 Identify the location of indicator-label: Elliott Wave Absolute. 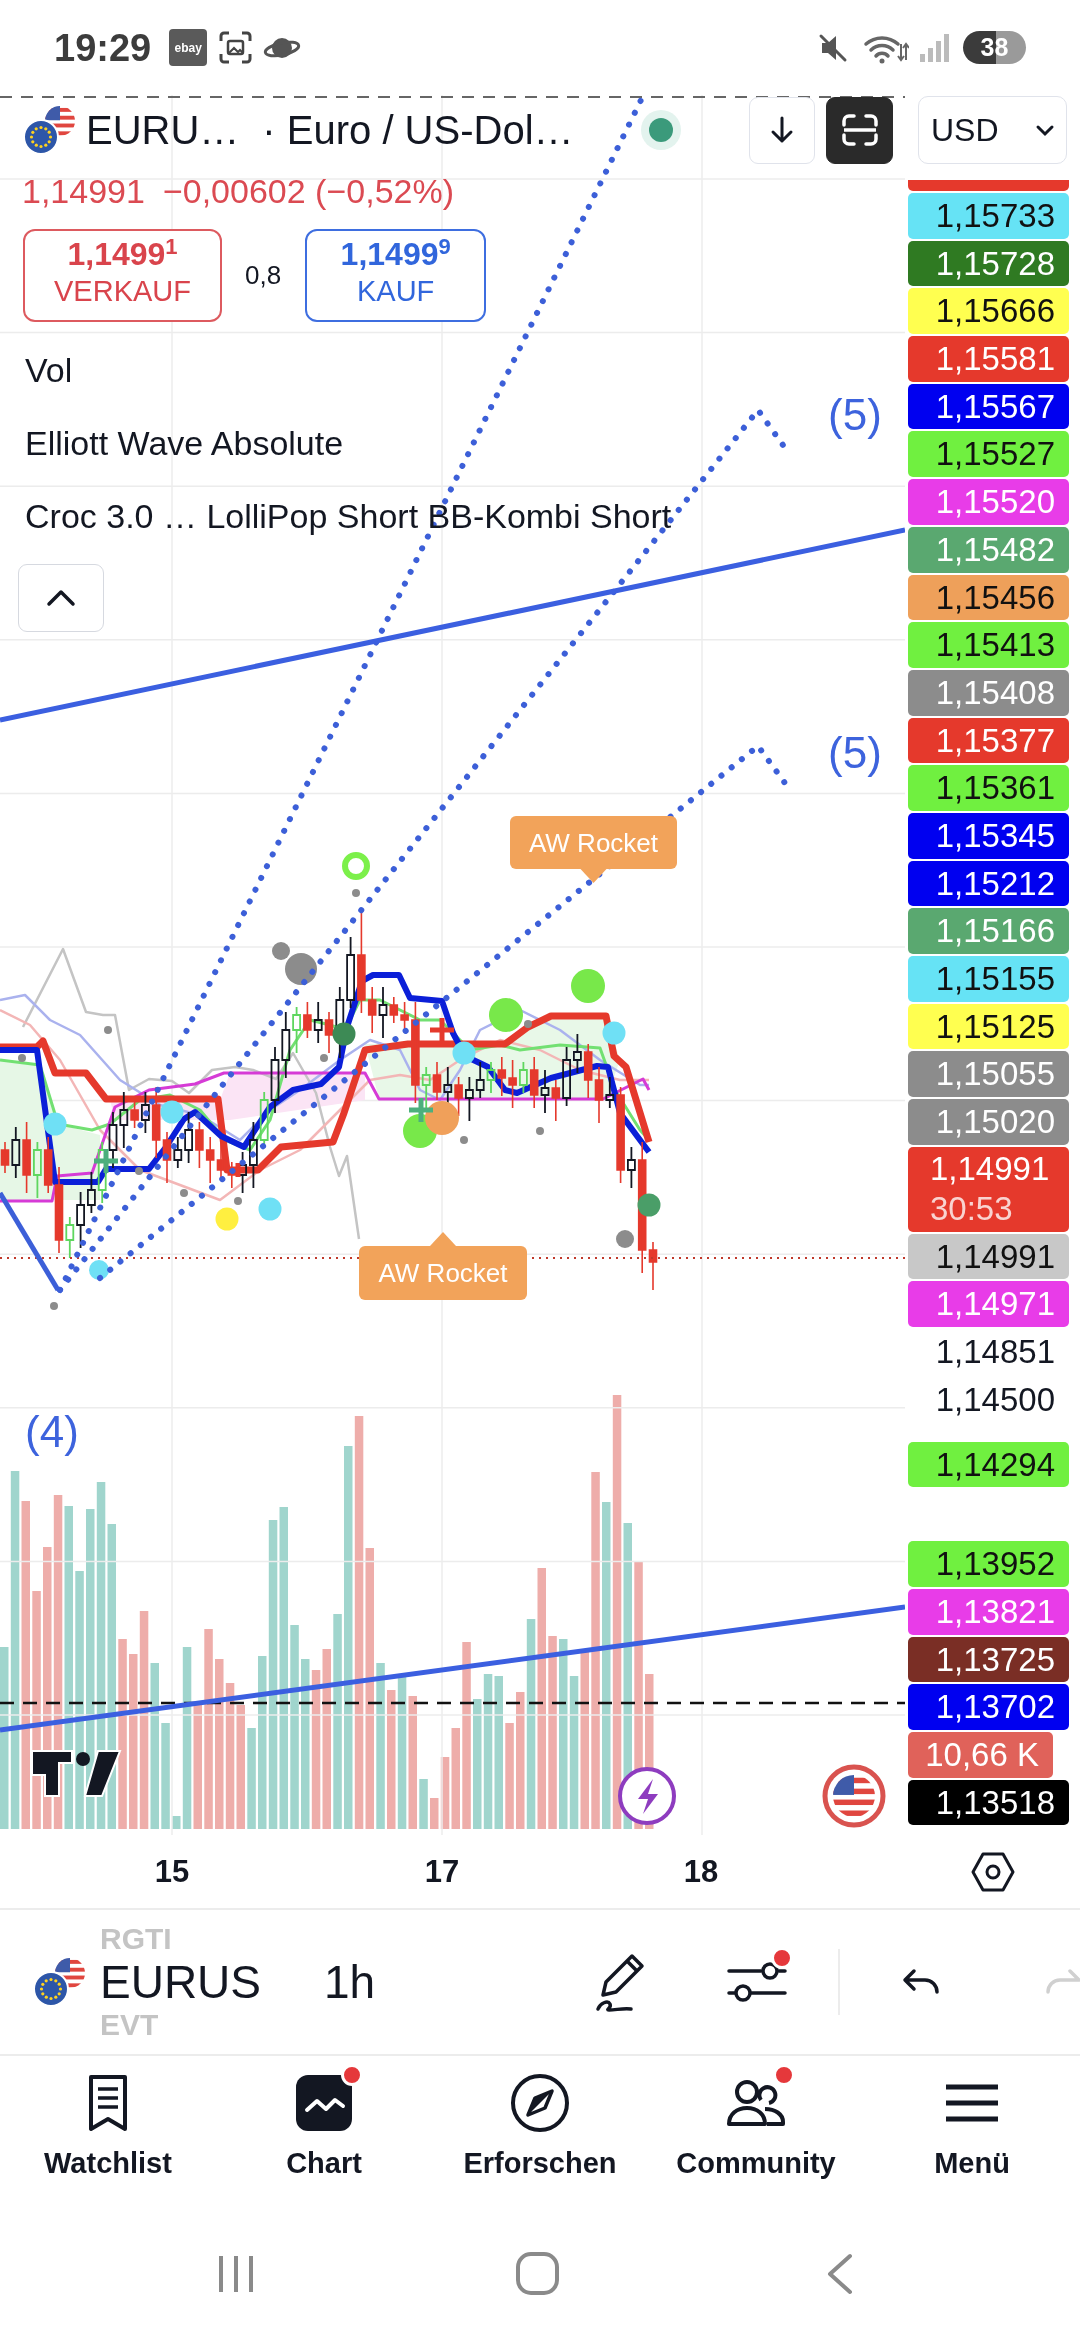
(184, 443).